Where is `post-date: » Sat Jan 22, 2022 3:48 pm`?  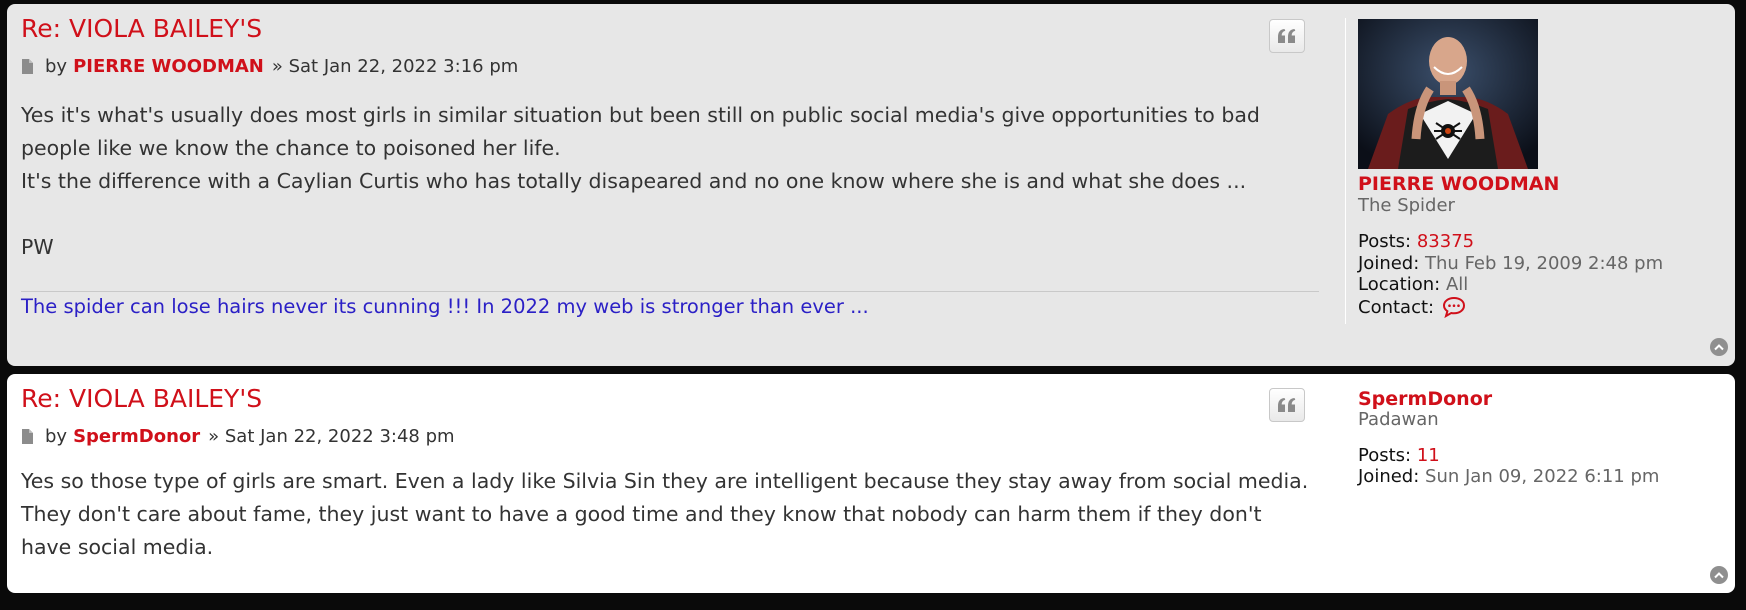 post-date: » Sat Jan 22, 2022 3:48 pm is located at coordinates (331, 436).